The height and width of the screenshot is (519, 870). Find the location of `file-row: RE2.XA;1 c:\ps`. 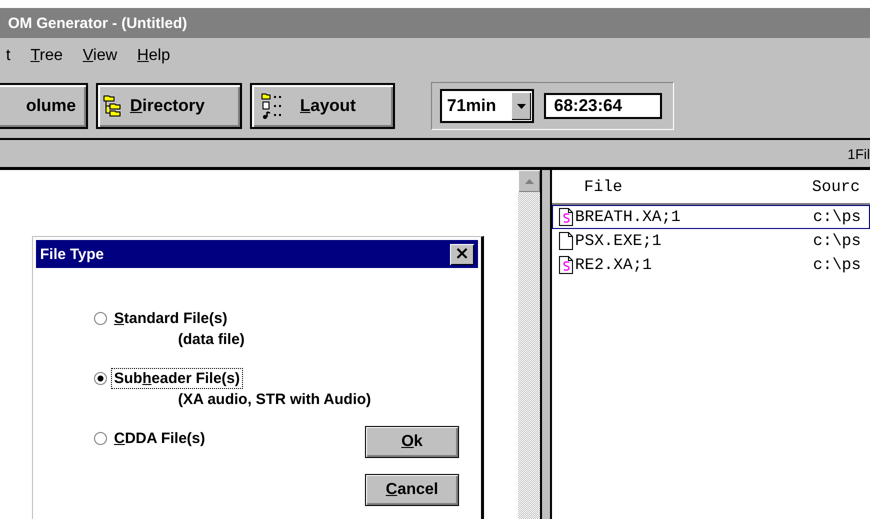

file-row: RE2.XA;1 c:\ps is located at coordinates (711, 265).